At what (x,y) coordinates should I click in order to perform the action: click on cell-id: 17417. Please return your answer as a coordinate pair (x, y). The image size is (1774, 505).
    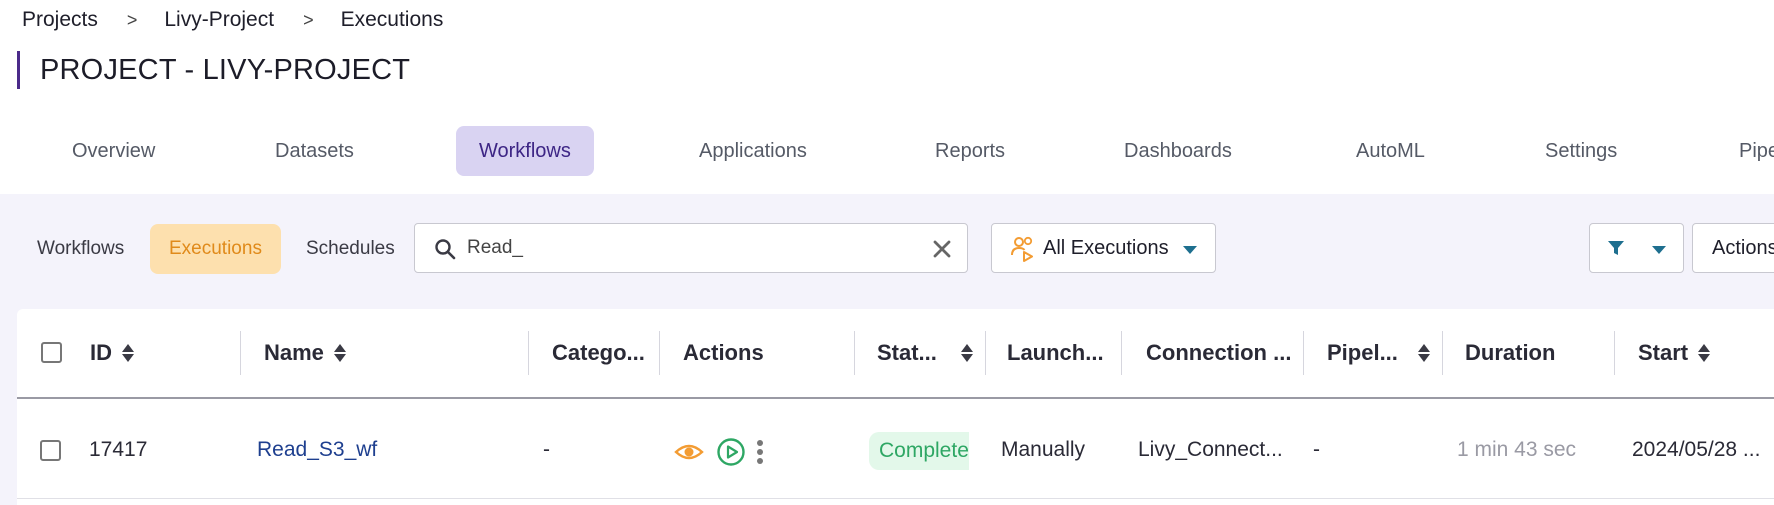
    Looking at the image, I should click on (118, 449).